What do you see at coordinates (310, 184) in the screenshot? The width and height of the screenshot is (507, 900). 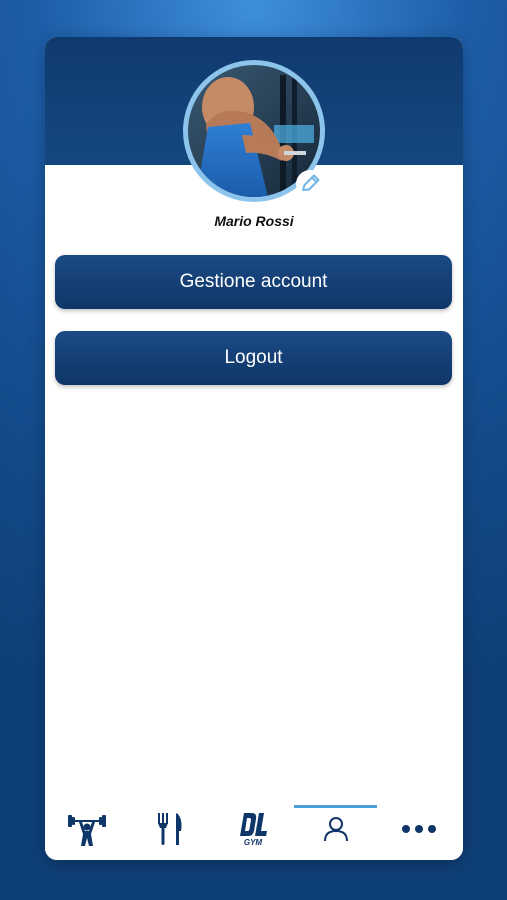 I see `pencil-icon` at bounding box center [310, 184].